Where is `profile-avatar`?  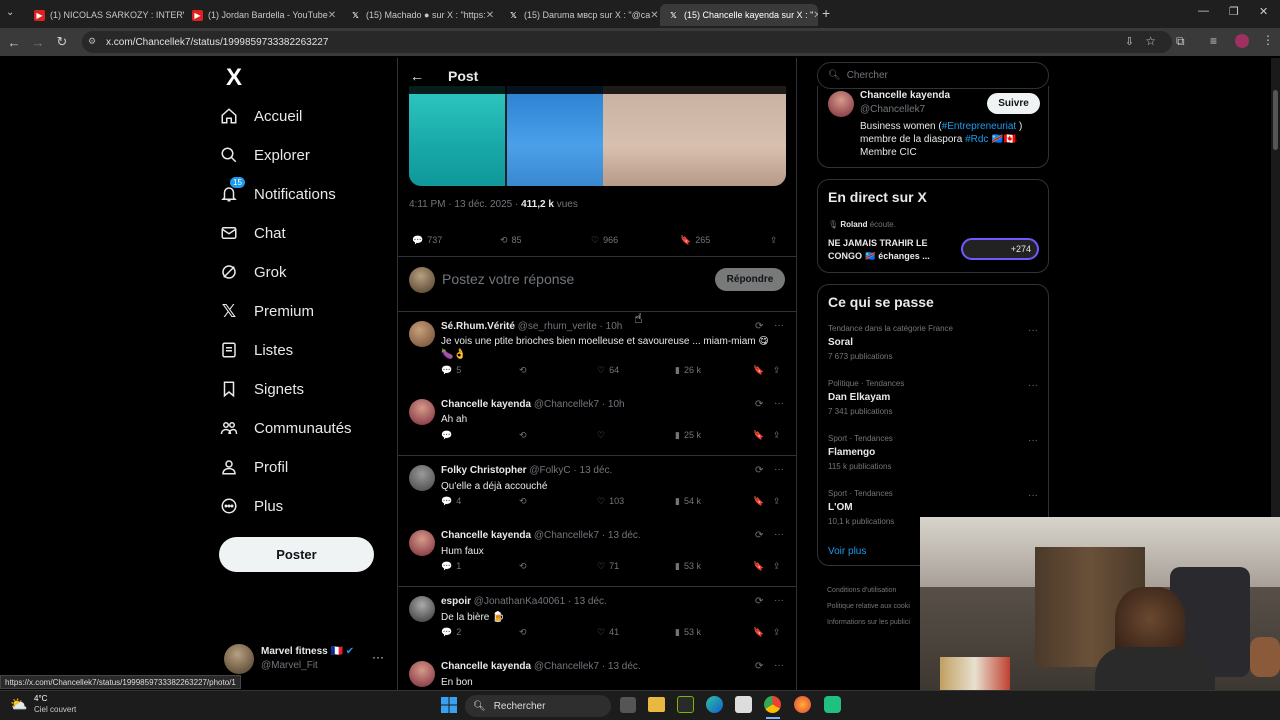 profile-avatar is located at coordinates (1242, 41).